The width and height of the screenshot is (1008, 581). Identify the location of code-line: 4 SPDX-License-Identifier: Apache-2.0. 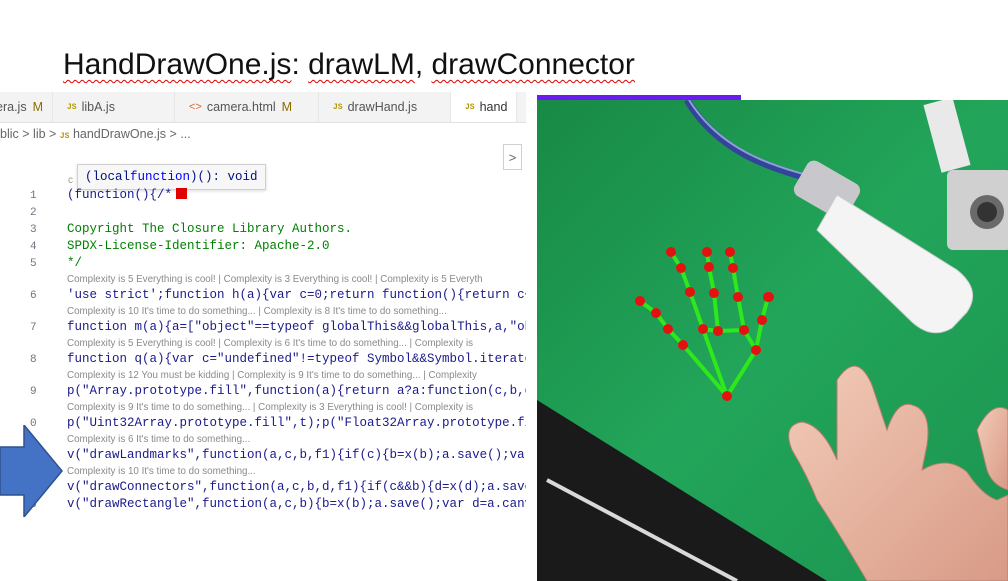
(263, 247).